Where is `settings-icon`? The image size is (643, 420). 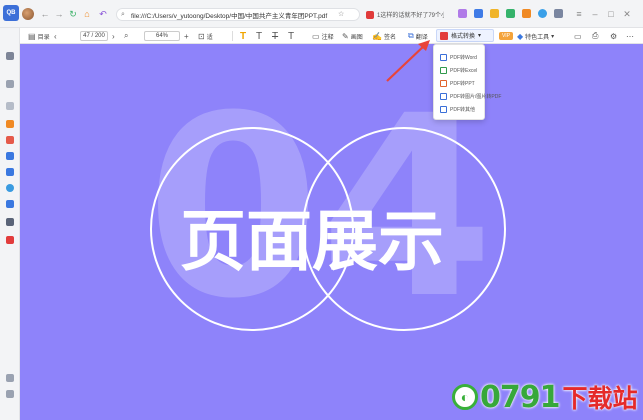
settings-icon is located at coordinates (10, 394).